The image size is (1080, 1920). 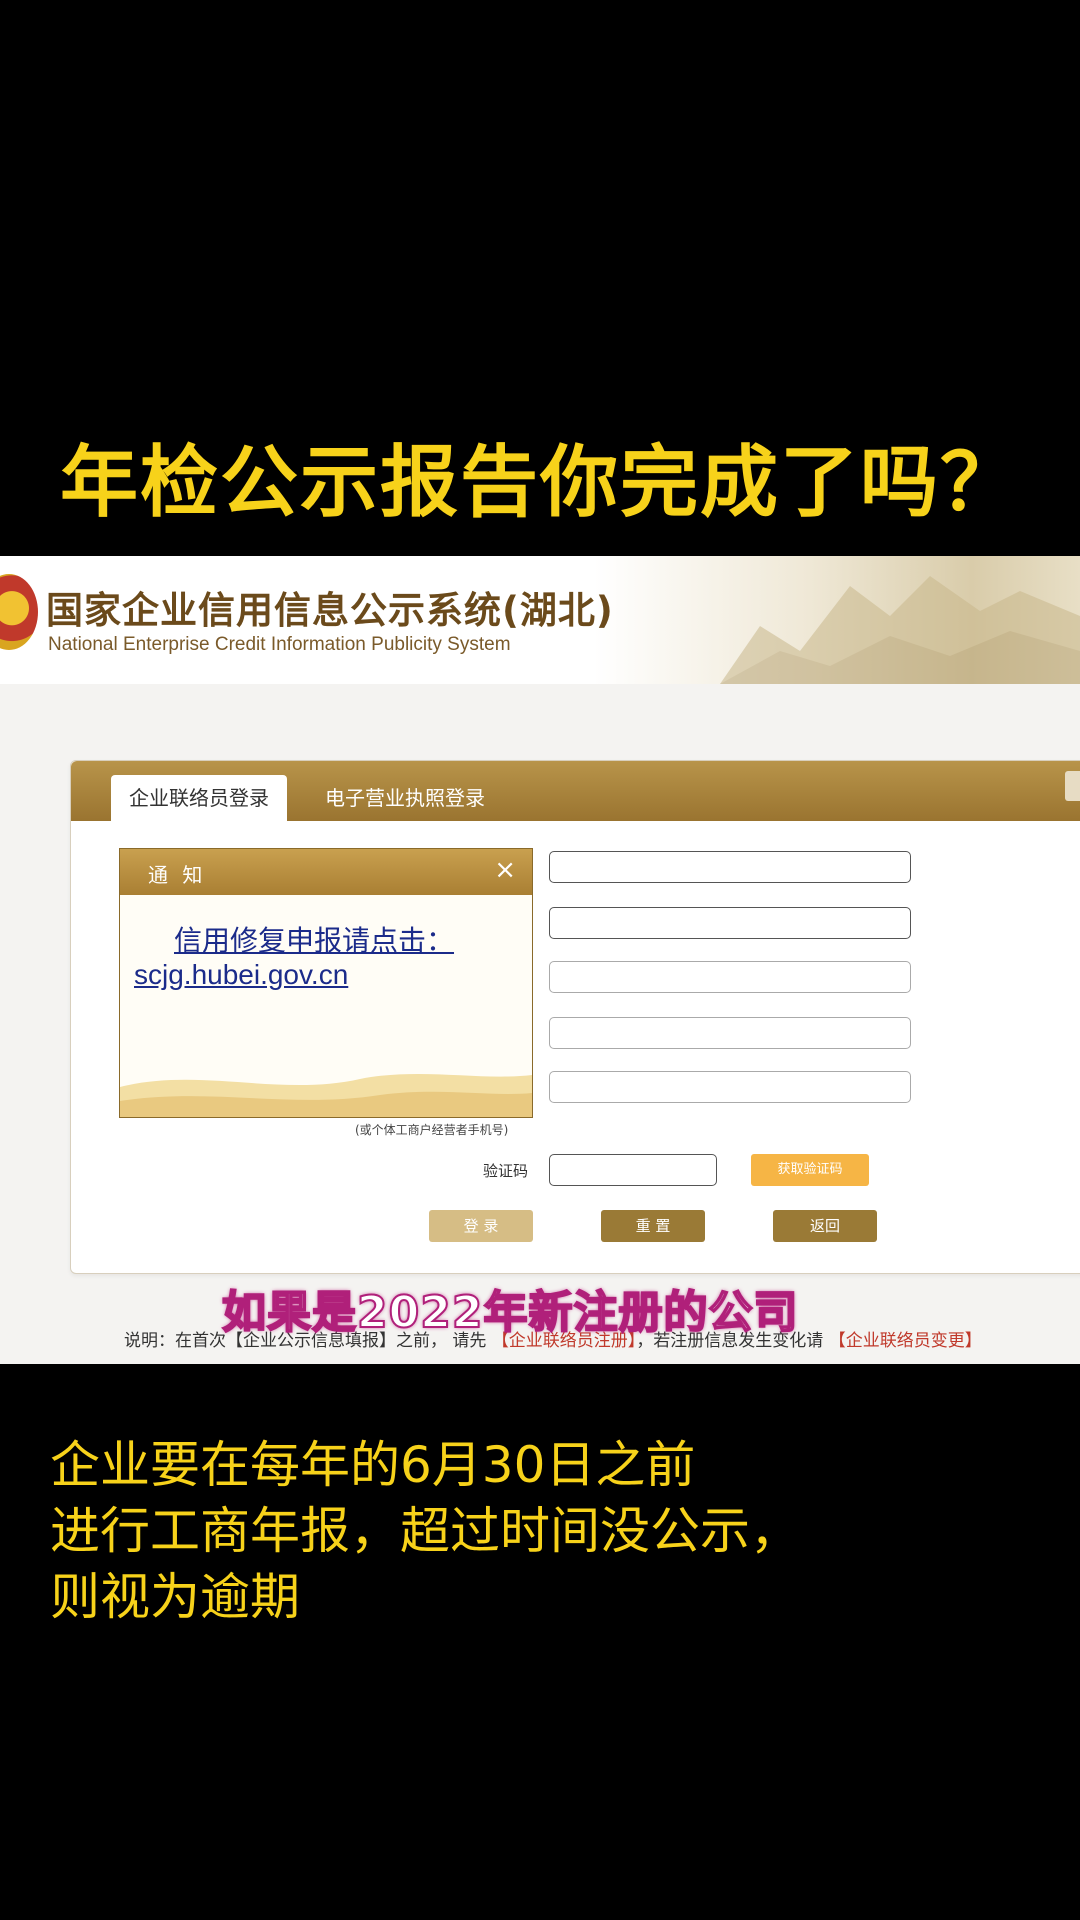 I want to click on reset-button: 重 置, so click(x=653, y=1226).